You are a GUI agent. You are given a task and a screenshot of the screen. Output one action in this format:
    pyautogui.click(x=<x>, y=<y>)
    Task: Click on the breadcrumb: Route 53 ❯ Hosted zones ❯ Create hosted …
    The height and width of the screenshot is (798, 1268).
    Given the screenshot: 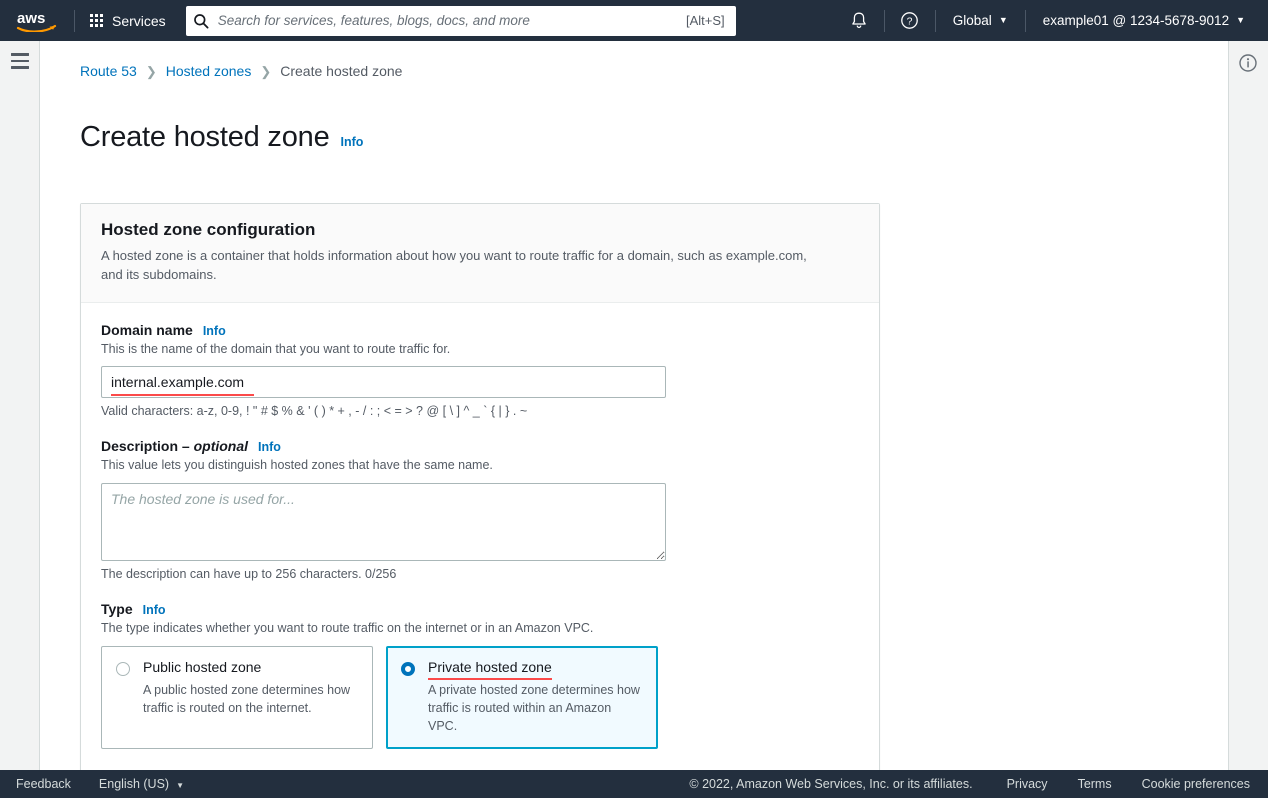 What is the action you would take?
    pyautogui.click(x=634, y=60)
    